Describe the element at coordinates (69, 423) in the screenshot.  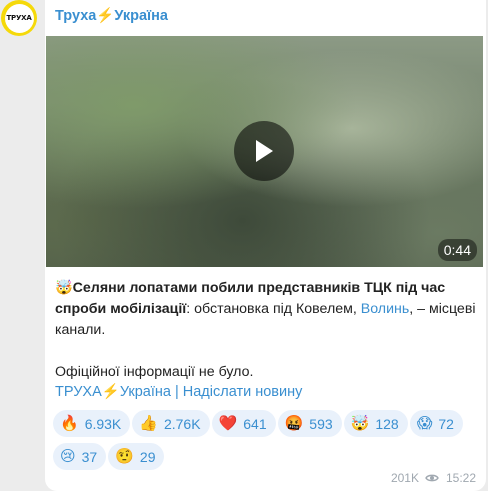
I see `fire-icon: 🔥` at that location.